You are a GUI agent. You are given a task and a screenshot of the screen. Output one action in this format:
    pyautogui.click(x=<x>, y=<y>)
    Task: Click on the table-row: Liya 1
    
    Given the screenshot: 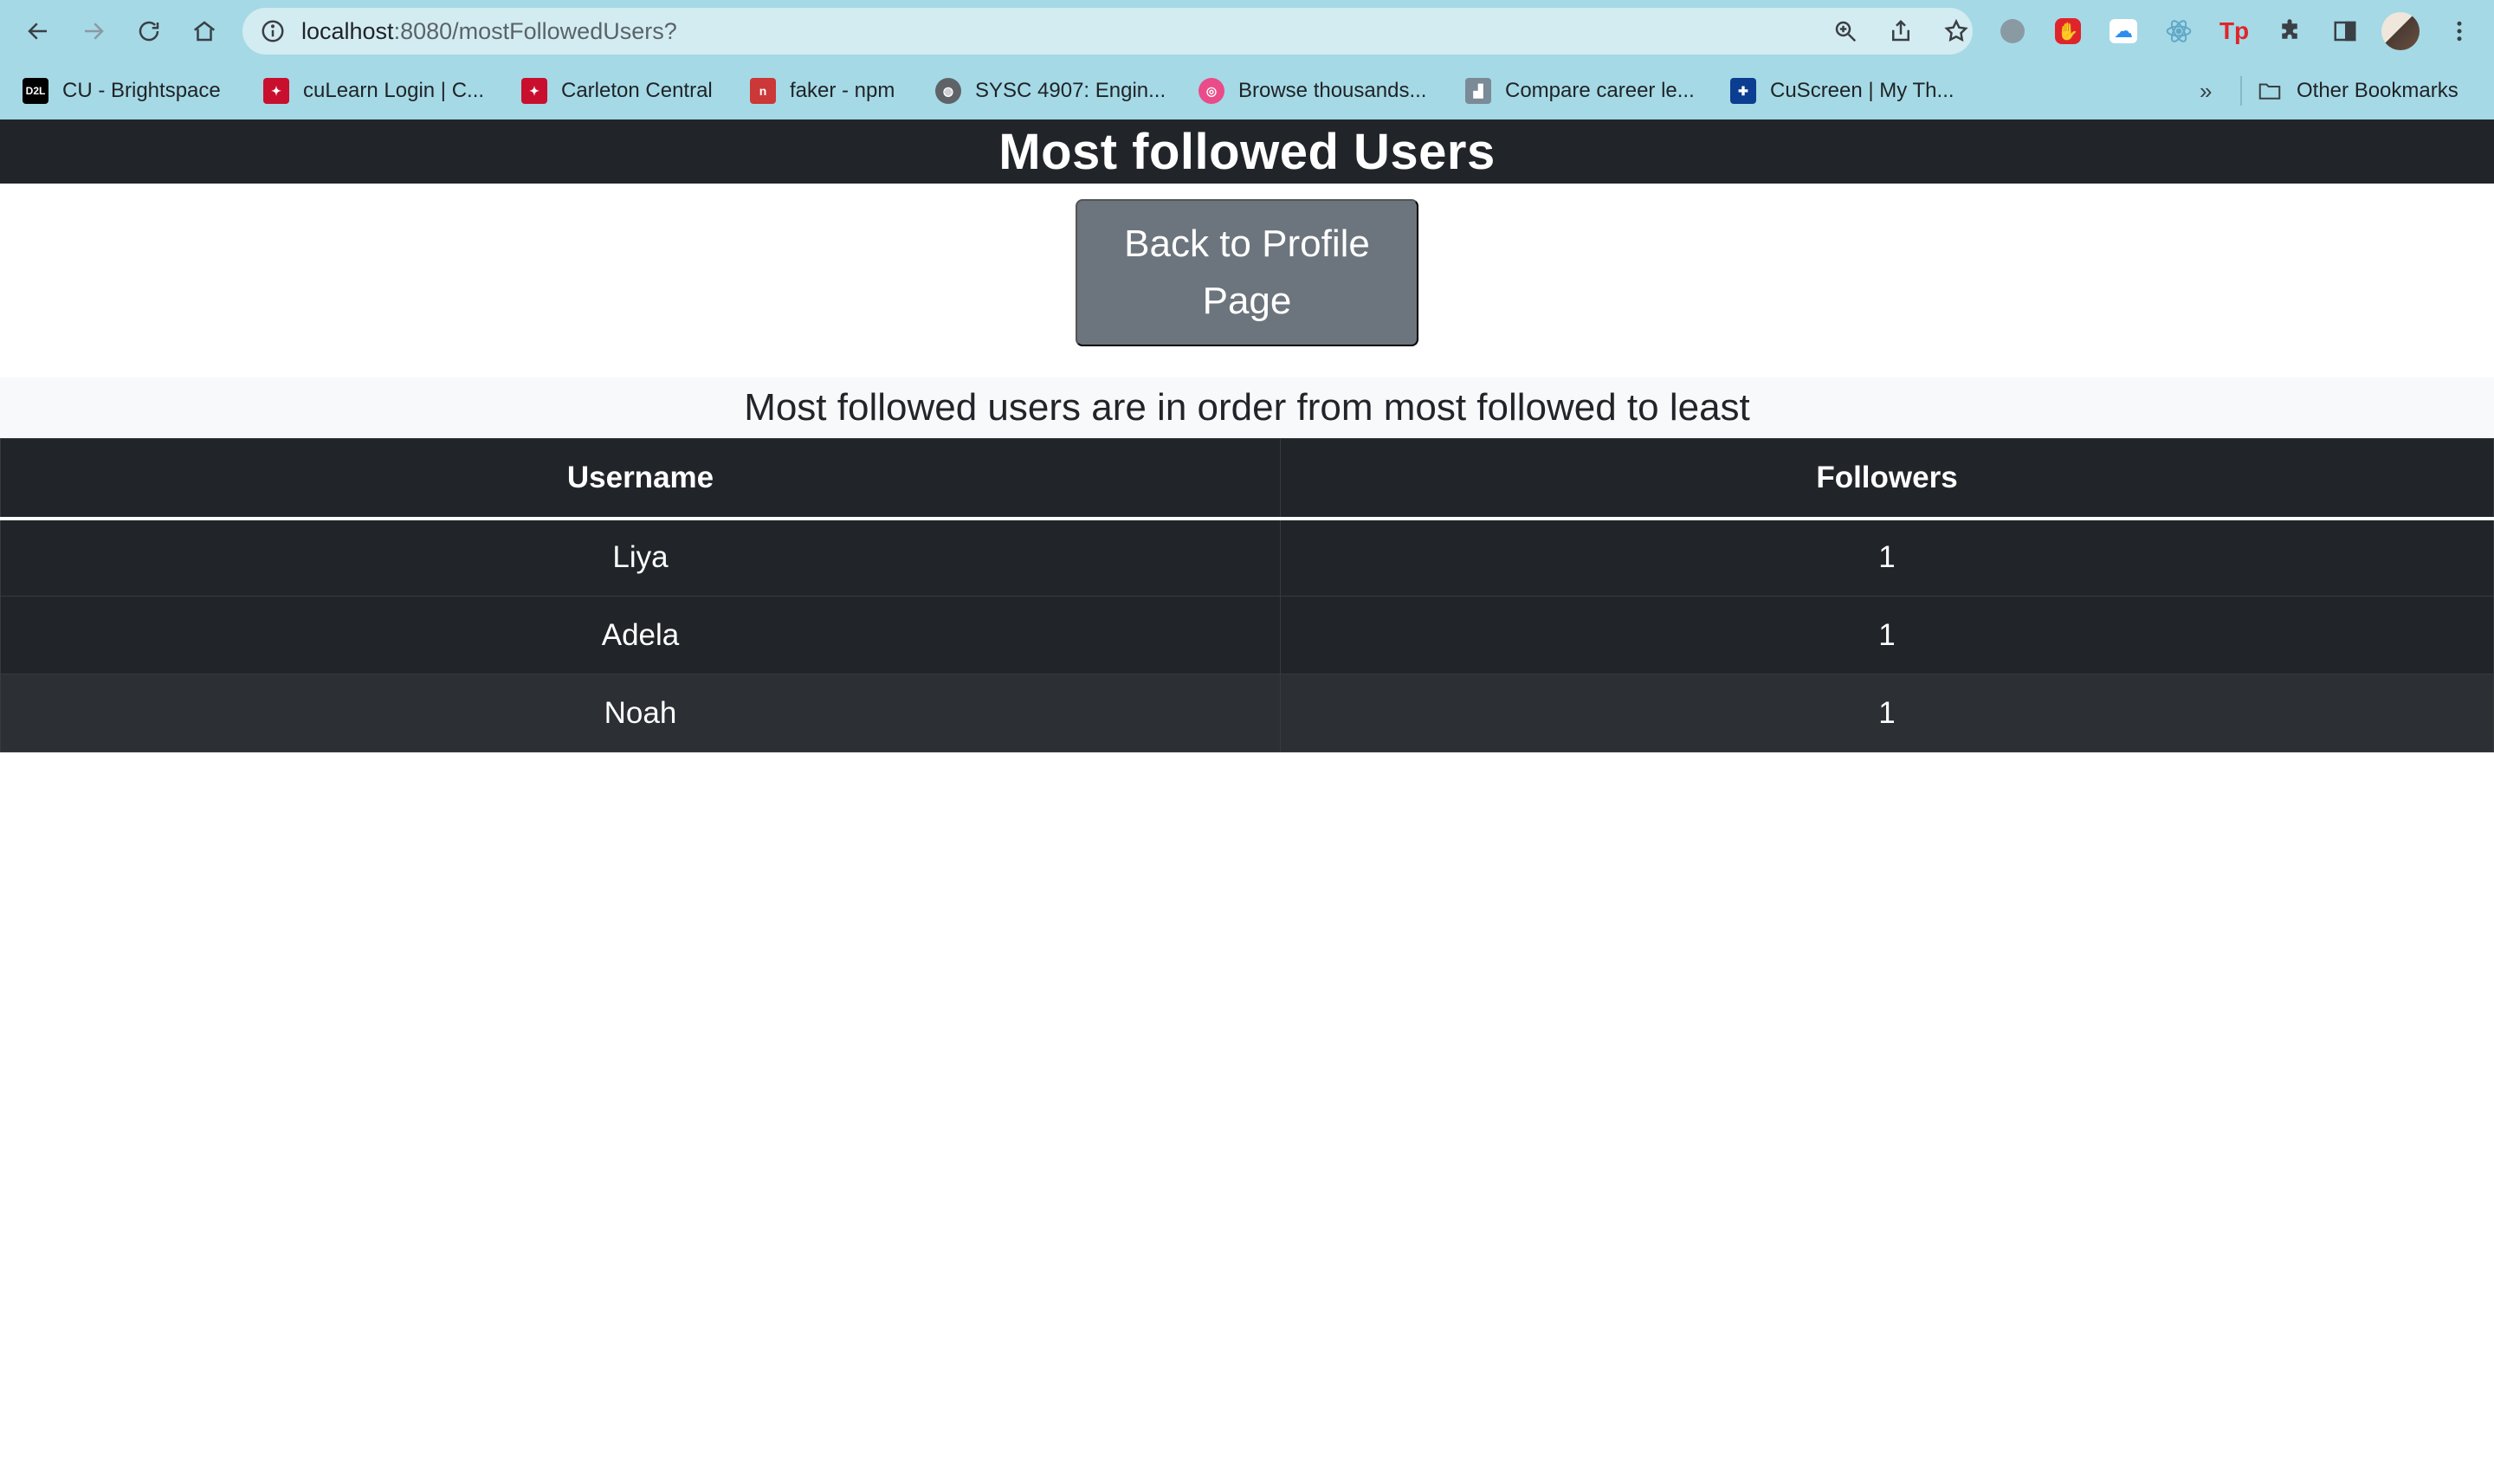 What is the action you would take?
    pyautogui.click(x=1247, y=557)
    